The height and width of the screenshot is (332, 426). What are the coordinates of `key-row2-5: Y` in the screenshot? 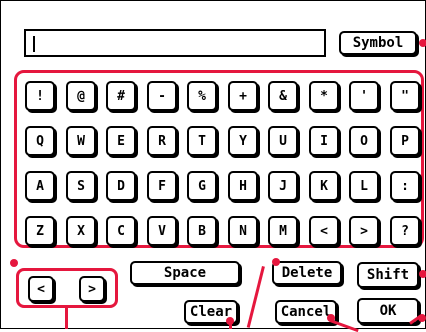 It's located at (243, 141).